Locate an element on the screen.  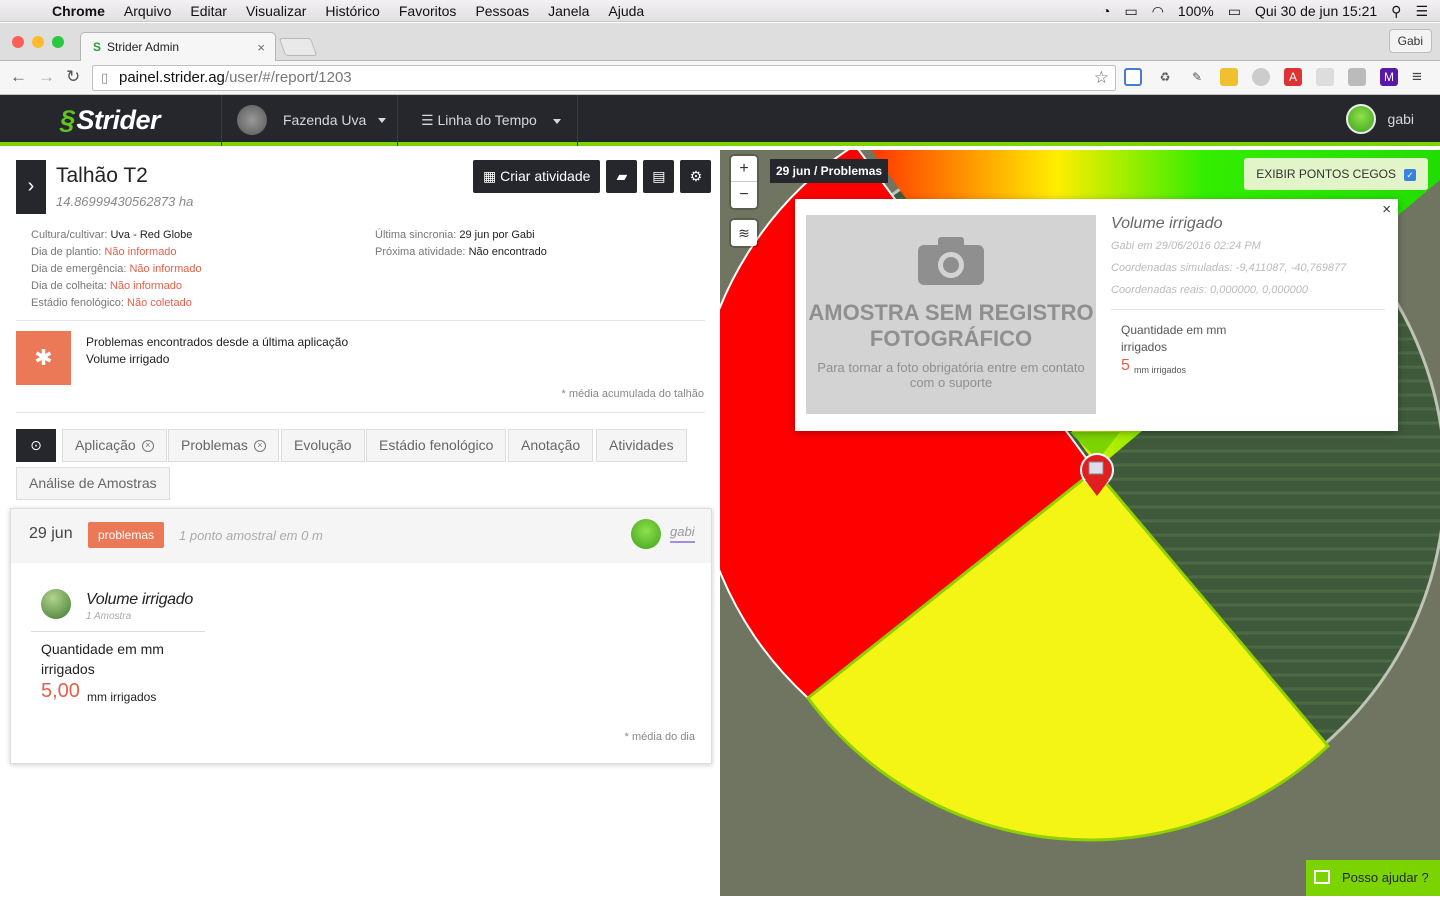
tab-analise-amostras: Análise de Amostras is located at coordinates (93, 483).